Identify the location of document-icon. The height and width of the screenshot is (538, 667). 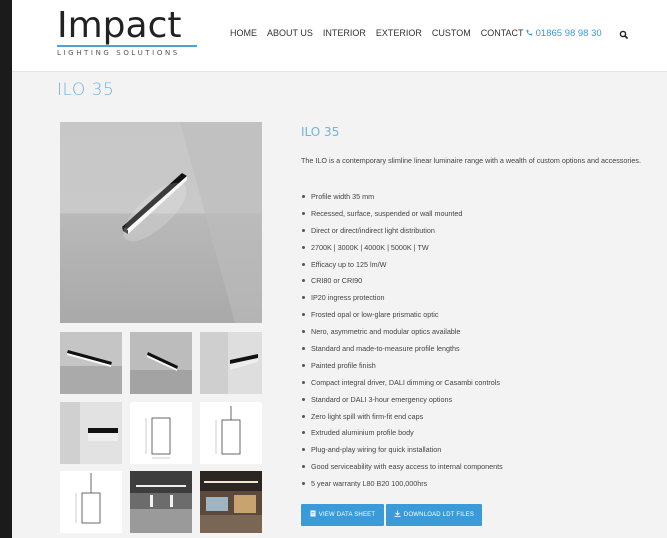
(313, 515).